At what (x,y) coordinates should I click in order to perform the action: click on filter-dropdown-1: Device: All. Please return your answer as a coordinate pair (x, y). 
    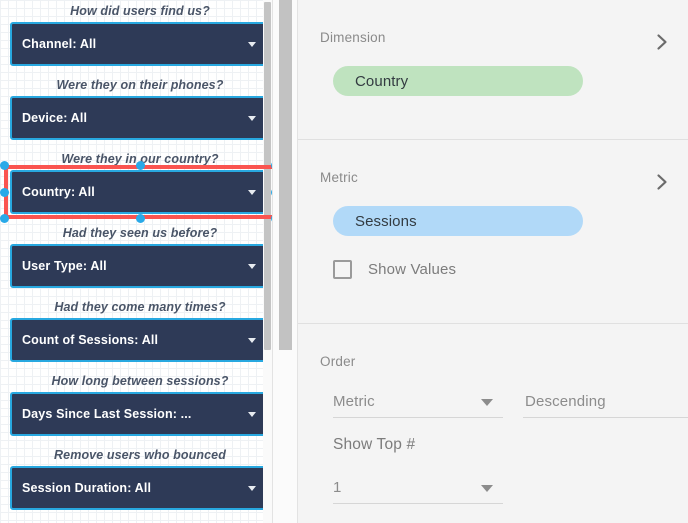
    Looking at the image, I should click on (140, 118).